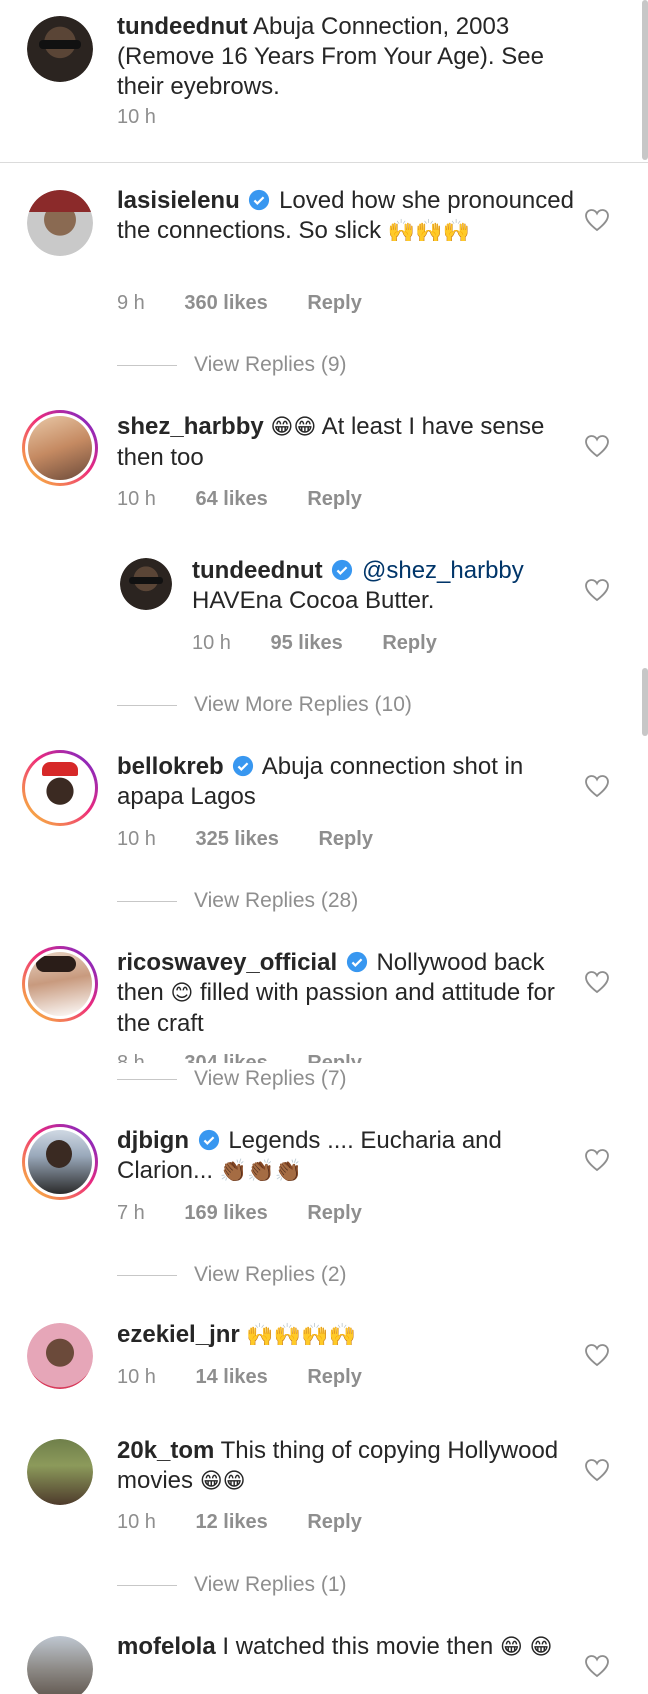 The image size is (648, 1694). I want to click on view-replies-label: View More Replies (10), so click(303, 704).